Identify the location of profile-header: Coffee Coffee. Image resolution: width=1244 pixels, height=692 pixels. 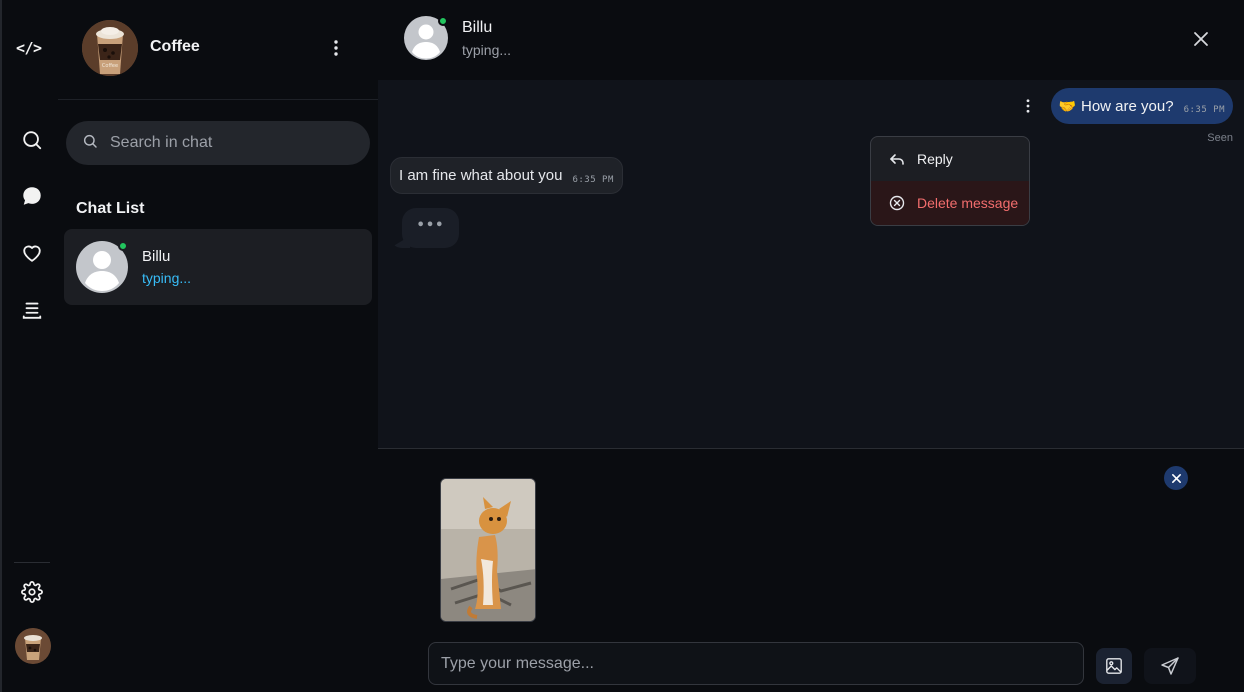
(218, 50).